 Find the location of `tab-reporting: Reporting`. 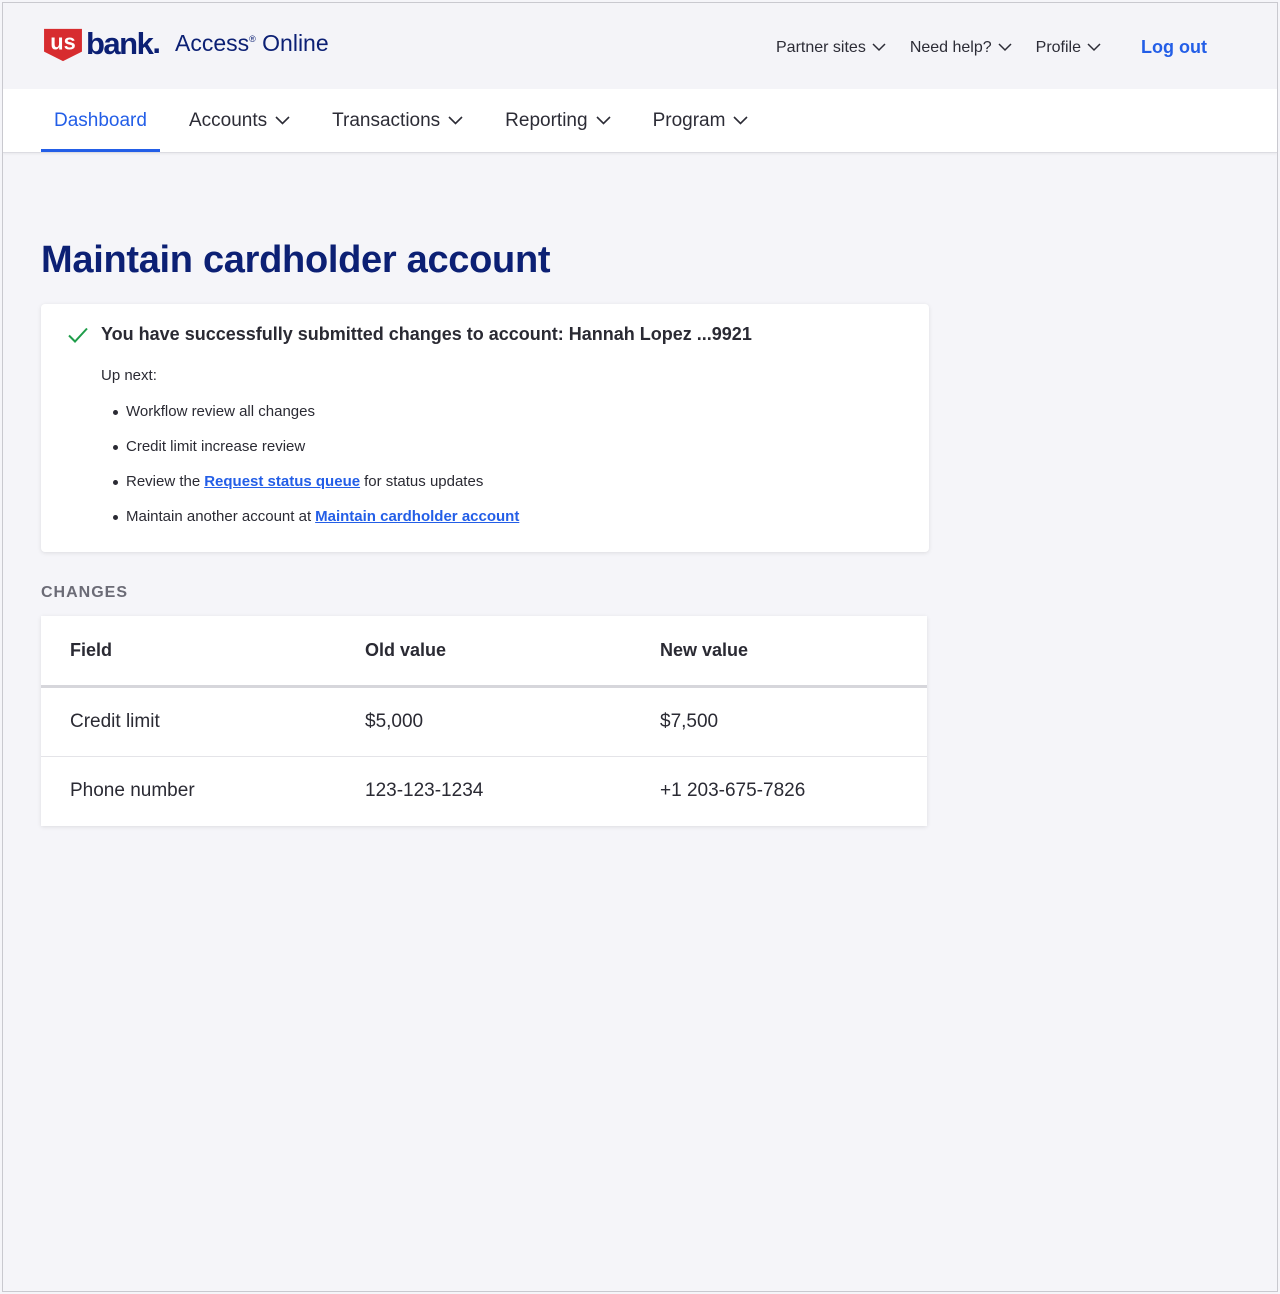

tab-reporting: Reporting is located at coordinates (557, 120).